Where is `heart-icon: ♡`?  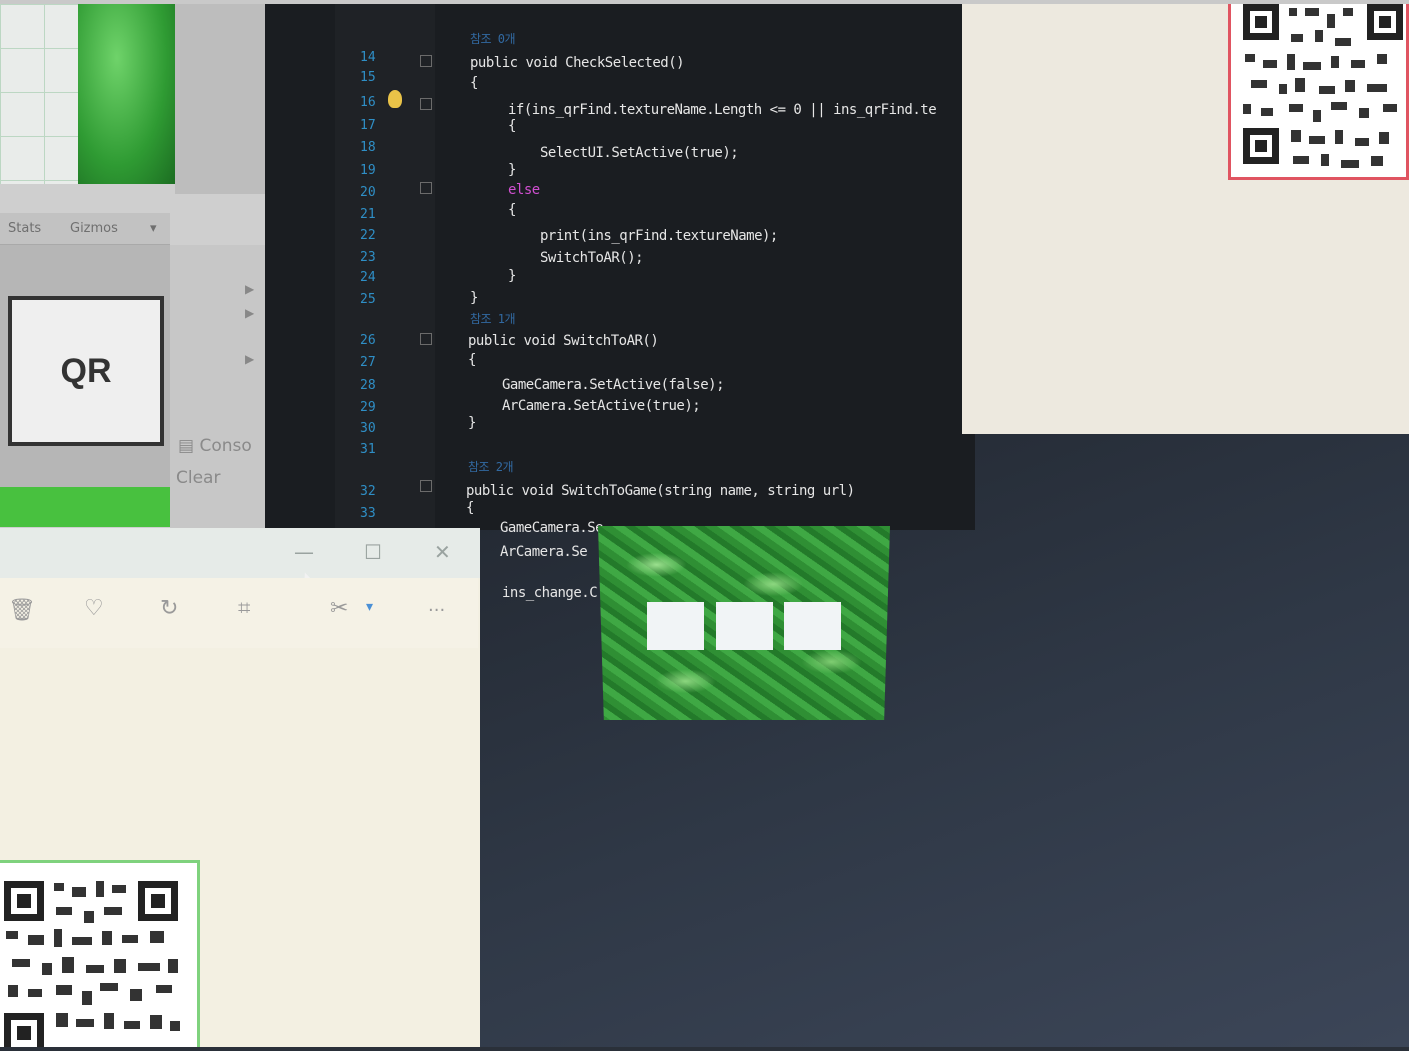
heart-icon: ♡ is located at coordinates (94, 609).